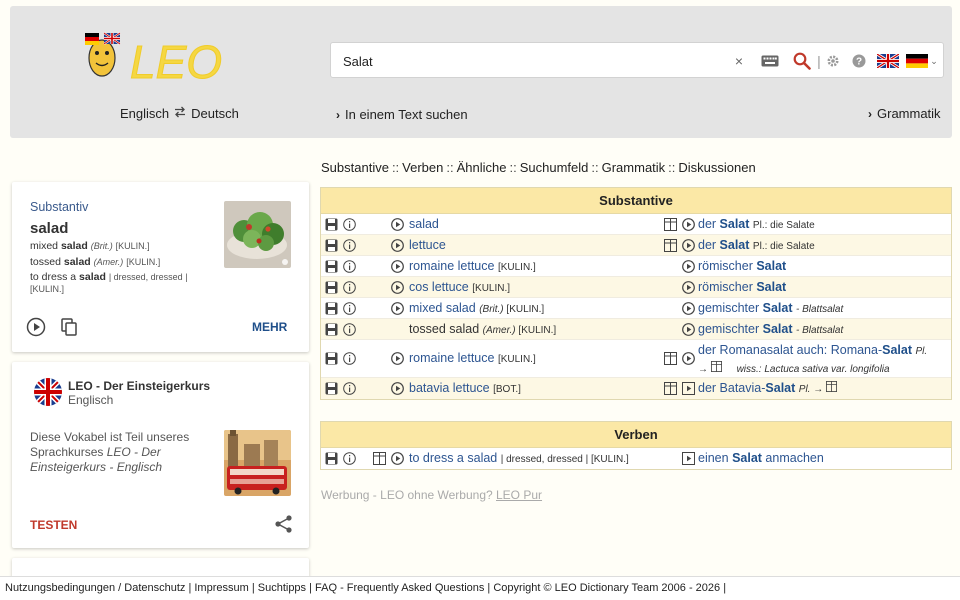  Describe the element at coordinates (338, 114) in the screenshot. I see `chevron-right-icon: ›` at that location.